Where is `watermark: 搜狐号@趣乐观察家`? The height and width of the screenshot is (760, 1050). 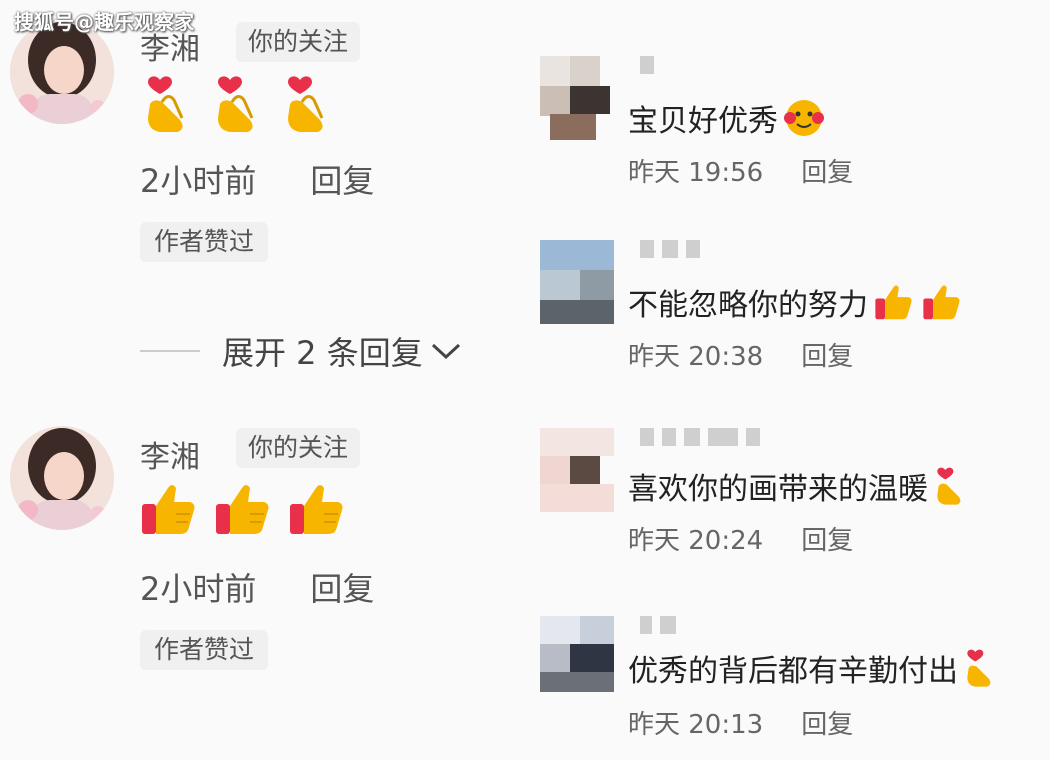 watermark: 搜狐号@趣乐观察家 is located at coordinates (104, 22).